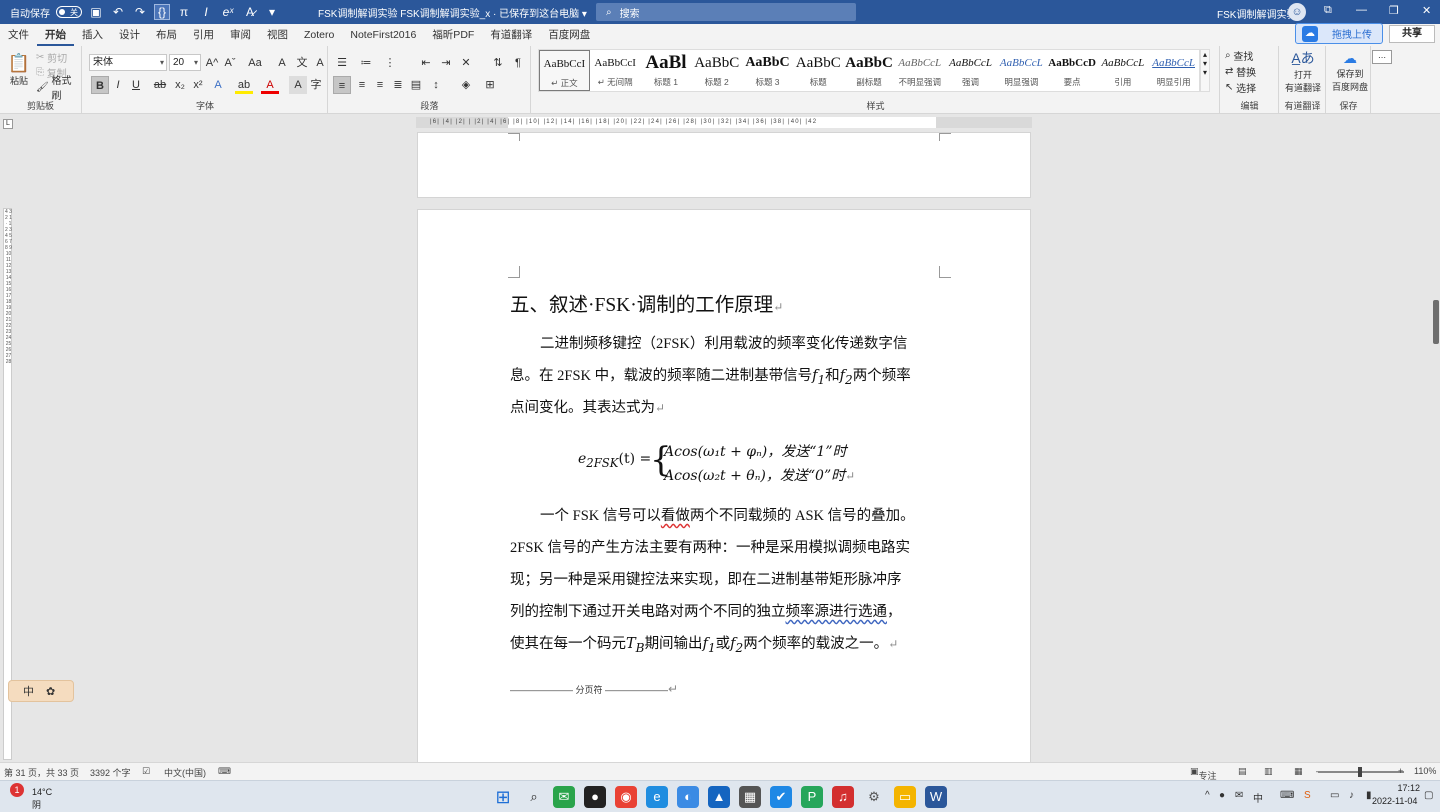 Image resolution: width=1440 pixels, height=812 pixels. What do you see at coordinates (316, 85) in the screenshot?
I see `enclose-char-button: 字` at bounding box center [316, 85].